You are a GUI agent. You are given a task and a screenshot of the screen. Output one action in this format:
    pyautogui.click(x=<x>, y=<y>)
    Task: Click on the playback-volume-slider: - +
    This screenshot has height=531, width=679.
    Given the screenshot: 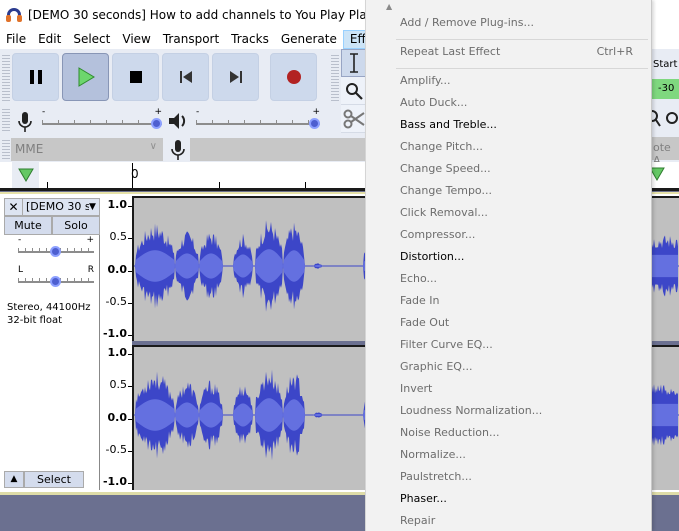 What is the action you would take?
    pyautogui.click(x=258, y=118)
    